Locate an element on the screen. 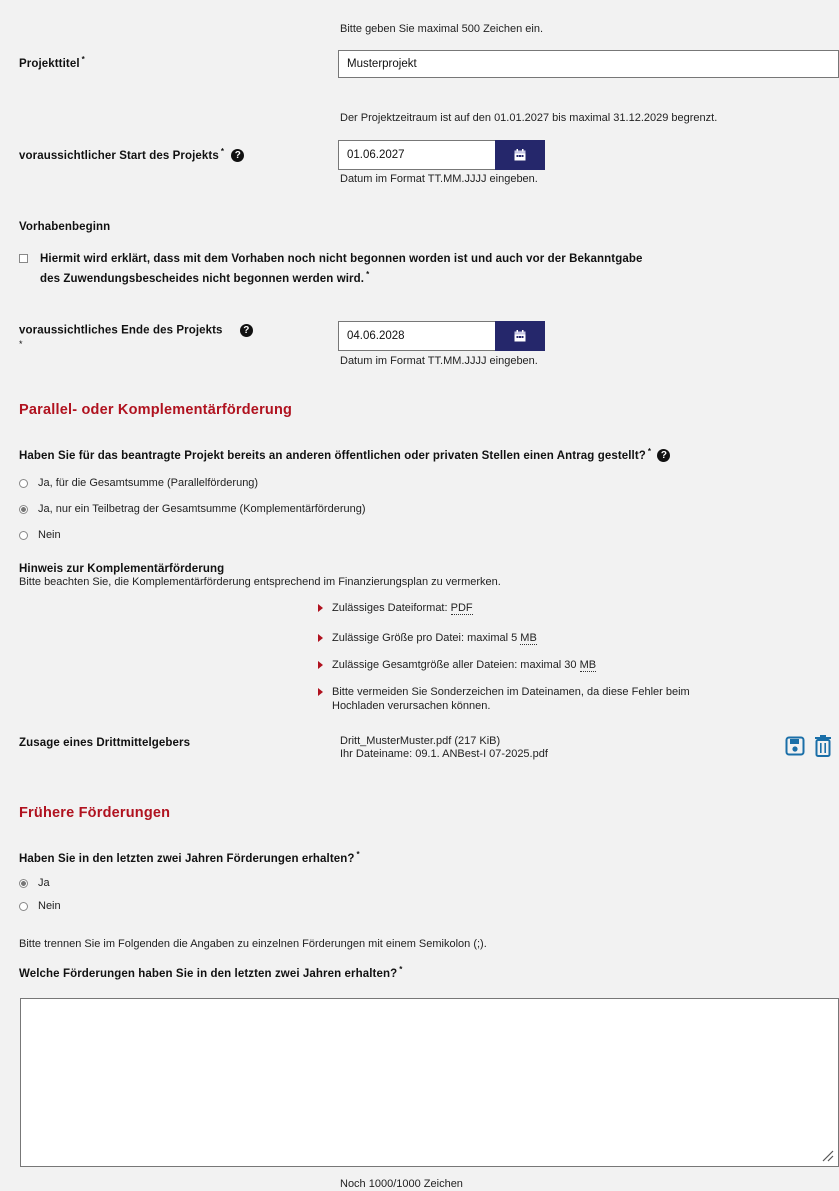  start-label: voraussichtlicher Start des Projekts * ? is located at coordinates (132, 155).